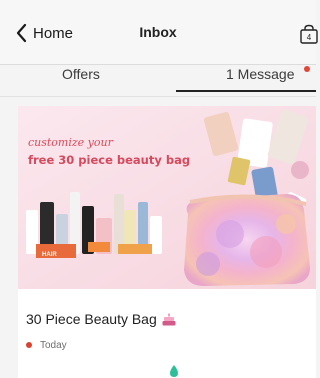 The width and height of the screenshot is (320, 378). I want to click on message-date: Today, so click(46, 345).